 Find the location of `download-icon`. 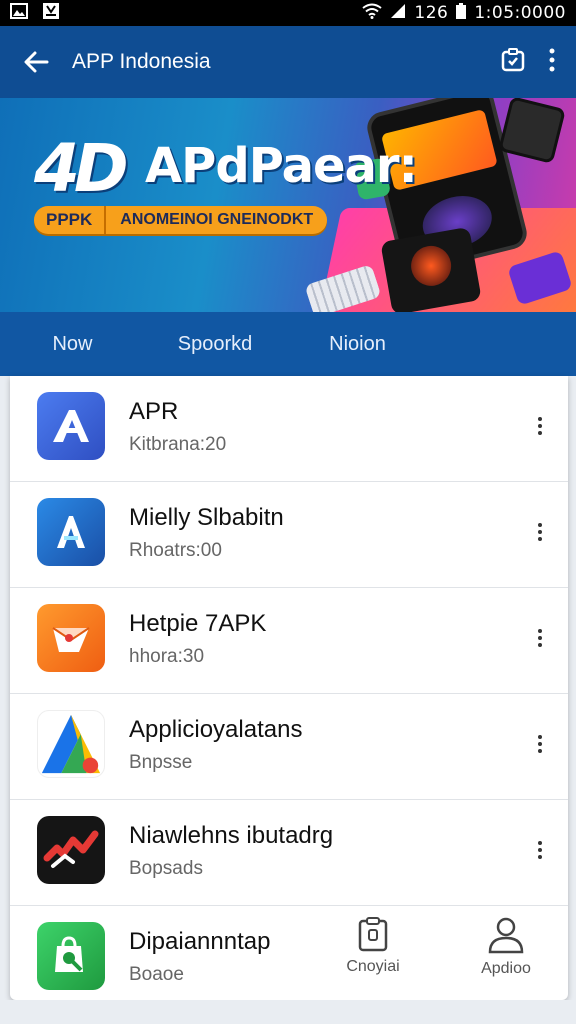

download-icon is located at coordinates (51, 13).